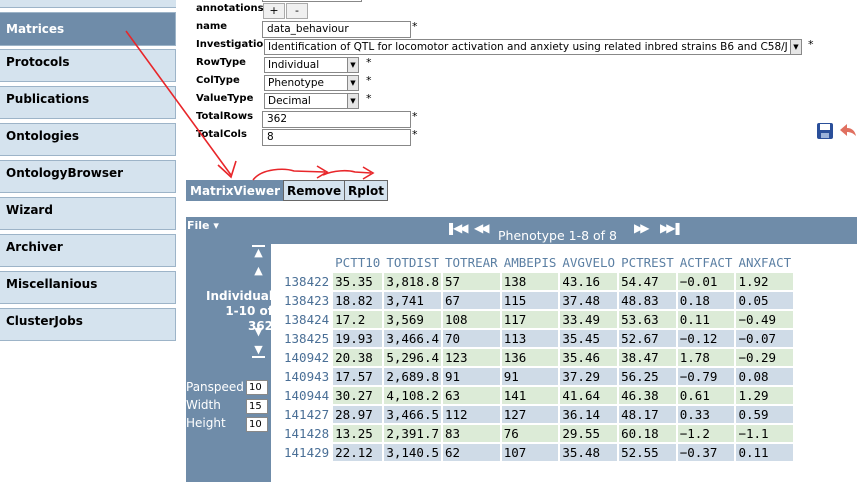 Image resolution: width=857 pixels, height=484 pixels. I want to click on add-annotation-button: +, so click(274, 11).